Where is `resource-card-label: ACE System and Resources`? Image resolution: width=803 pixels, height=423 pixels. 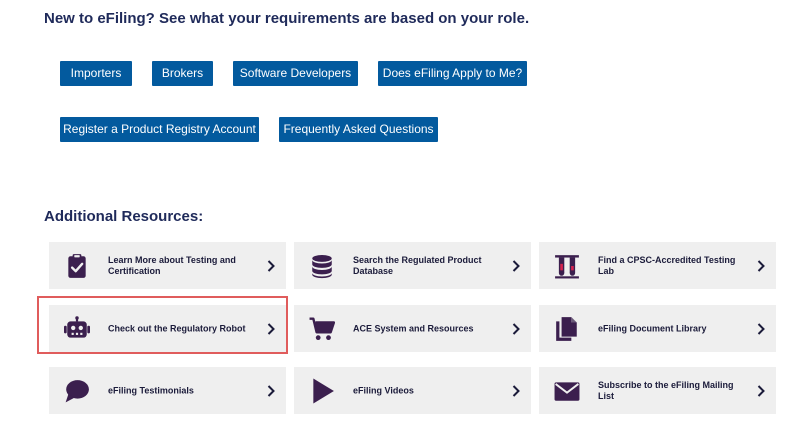 resource-card-label: ACE System and Resources is located at coordinates (413, 328).